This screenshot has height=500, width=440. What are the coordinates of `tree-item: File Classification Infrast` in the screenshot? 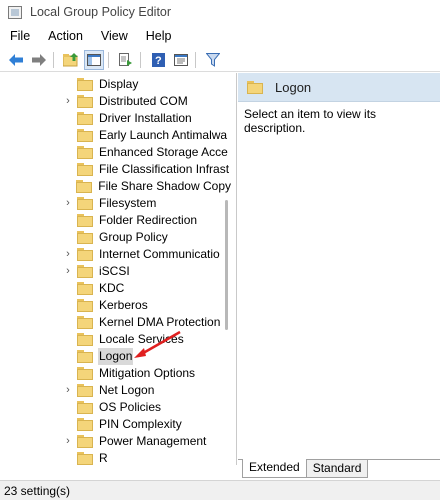 It's located at (116, 169).